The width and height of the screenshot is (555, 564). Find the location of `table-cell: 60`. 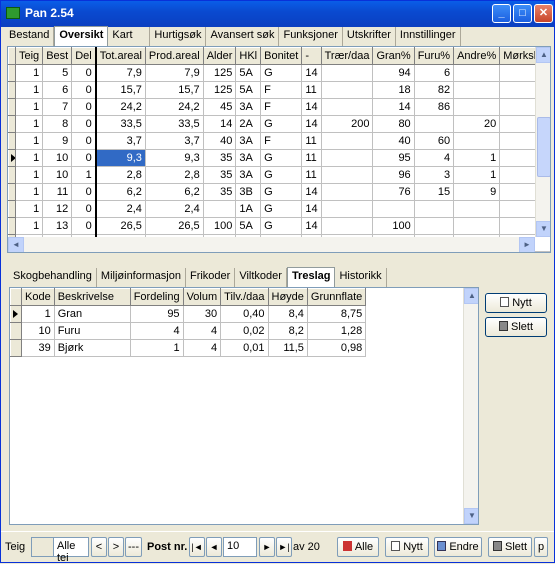

table-cell: 60 is located at coordinates (434, 141).